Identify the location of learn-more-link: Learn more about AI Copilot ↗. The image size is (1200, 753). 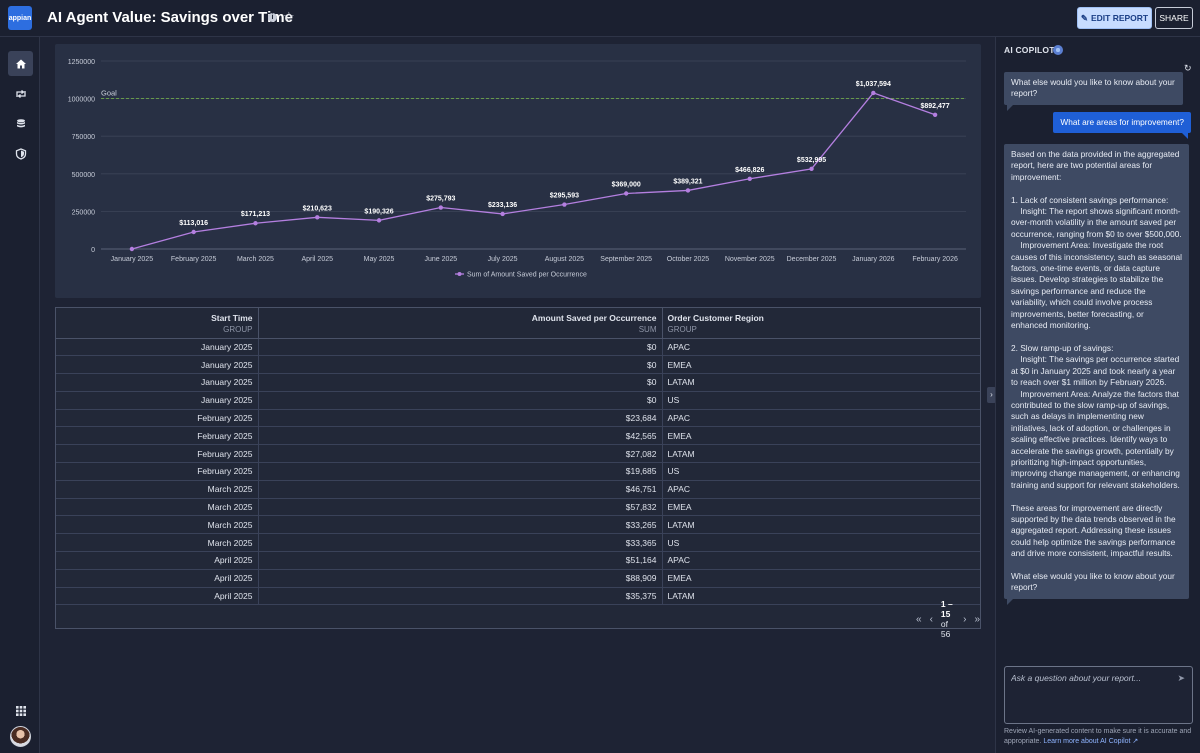
(1090, 741).